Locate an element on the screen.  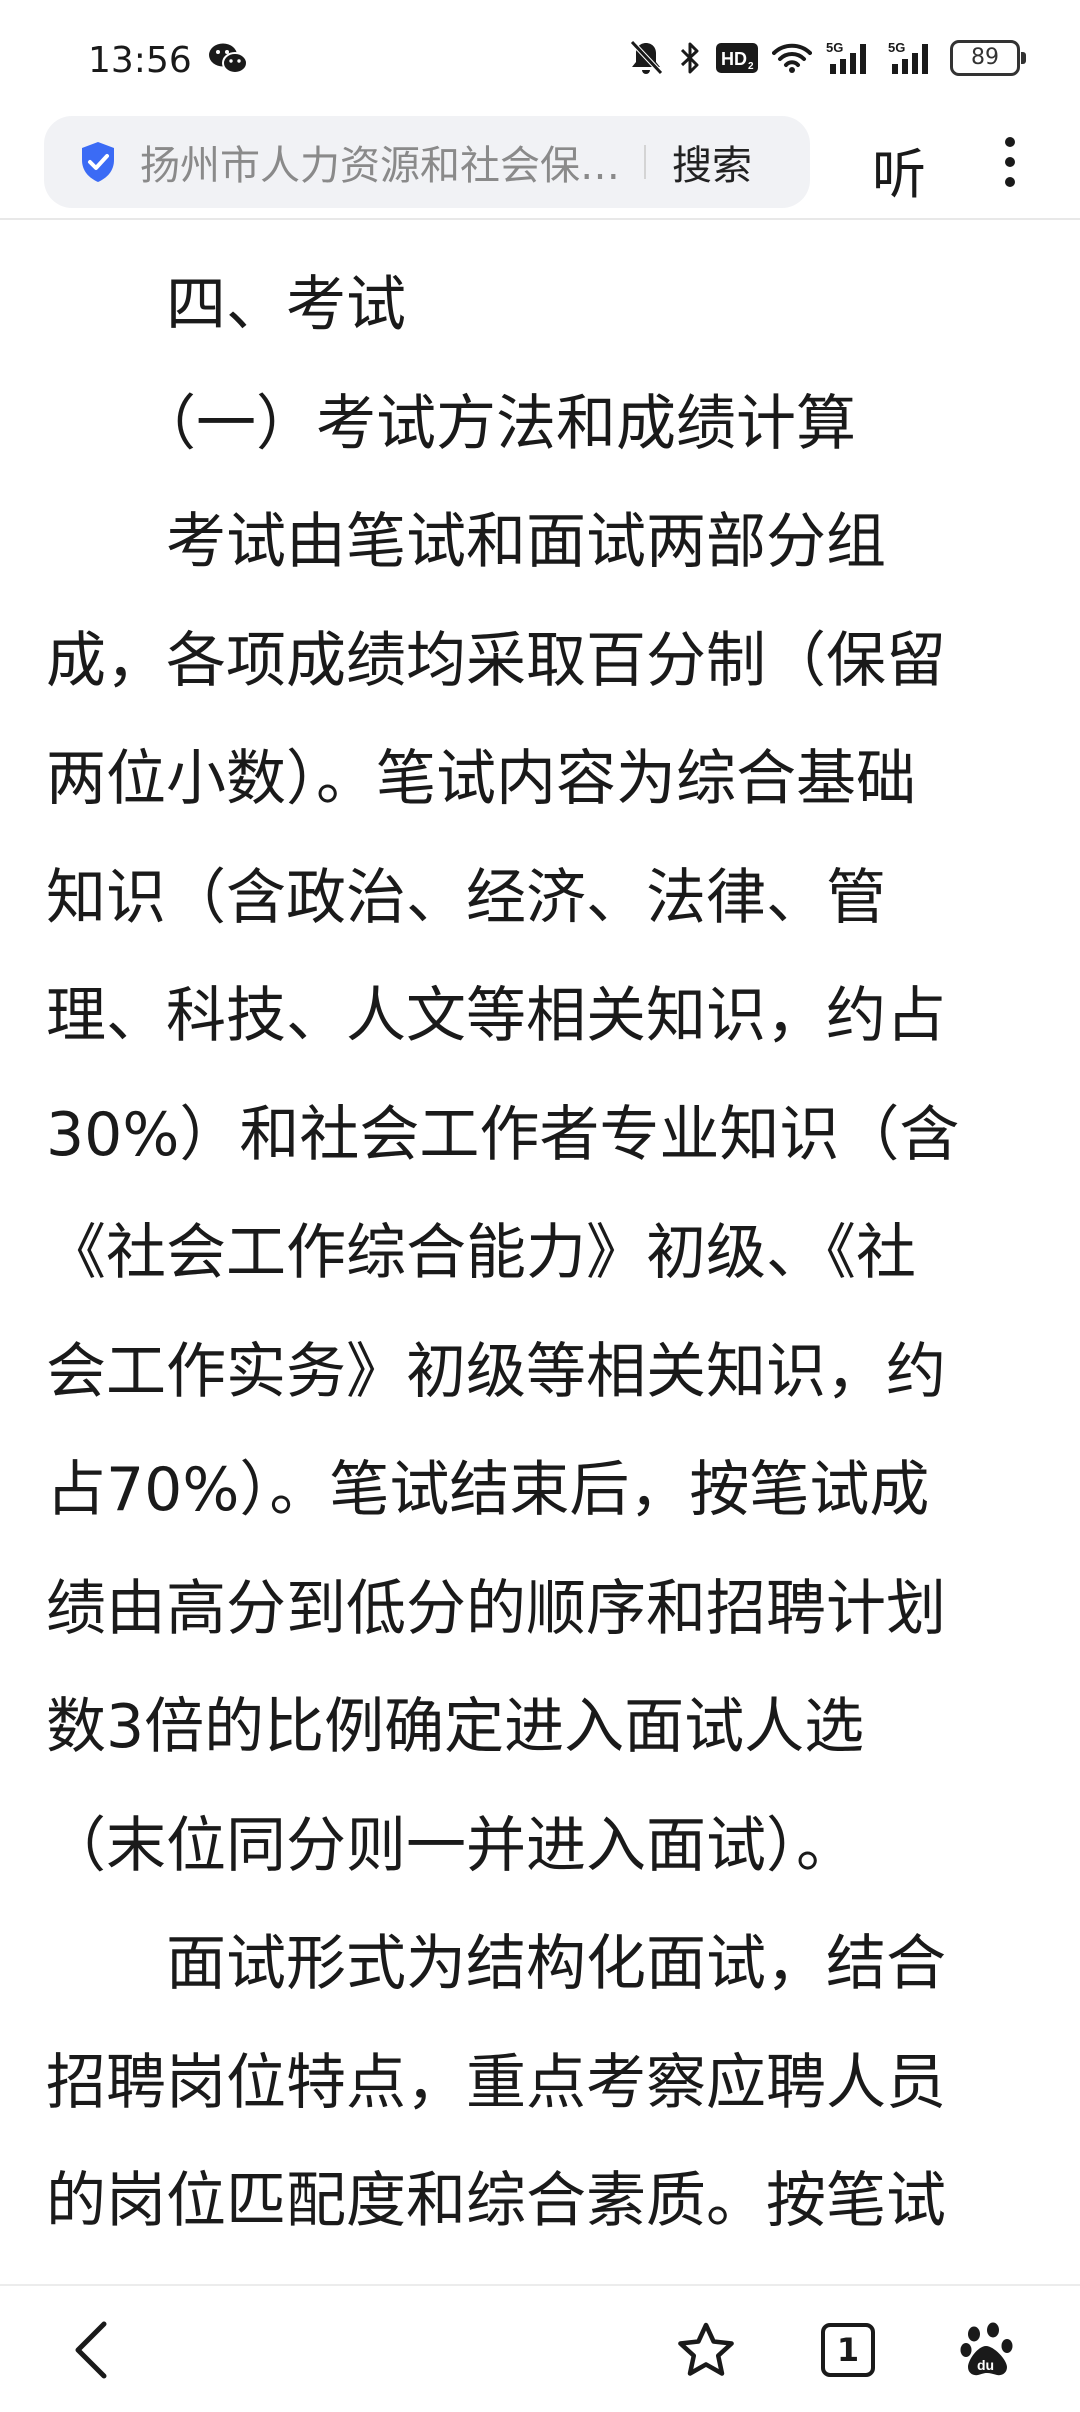
status-time: 13:56 is located at coordinates (140, 60).